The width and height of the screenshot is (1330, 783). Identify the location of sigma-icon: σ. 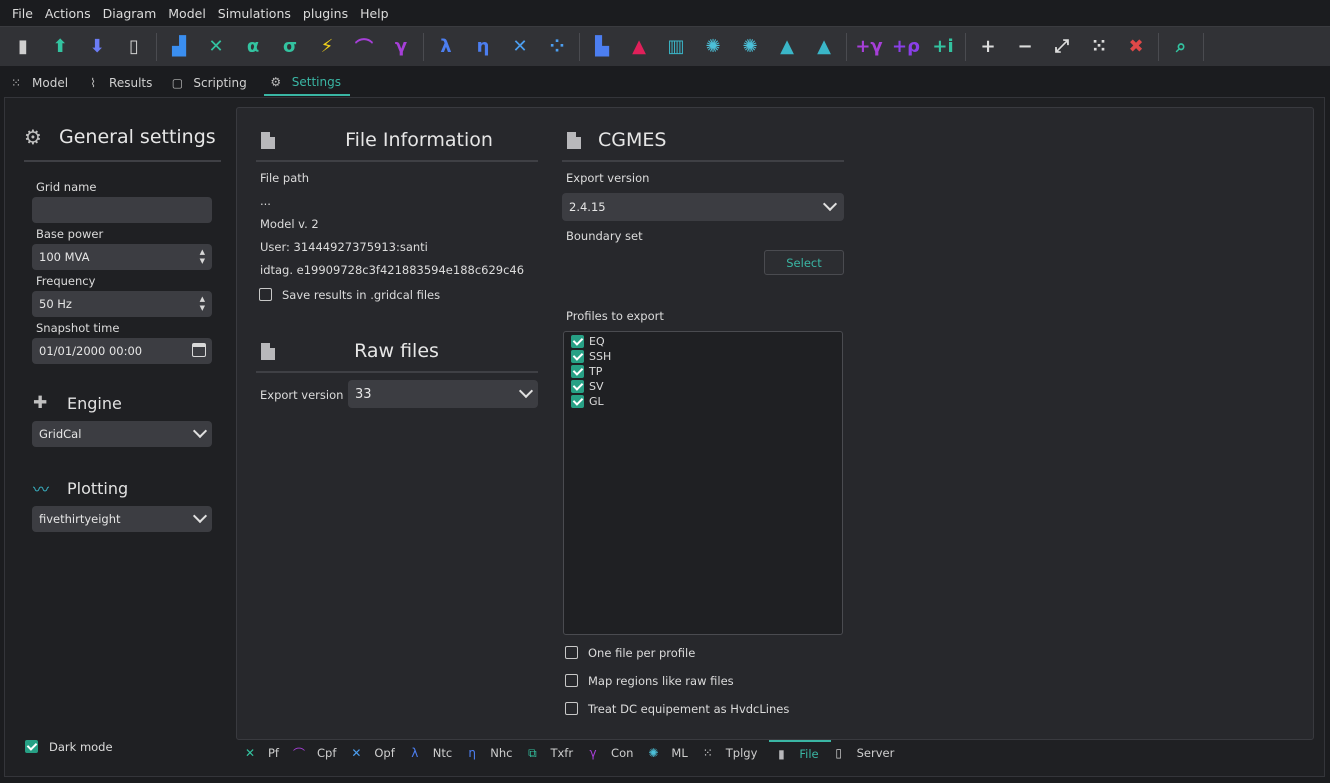
(290, 47).